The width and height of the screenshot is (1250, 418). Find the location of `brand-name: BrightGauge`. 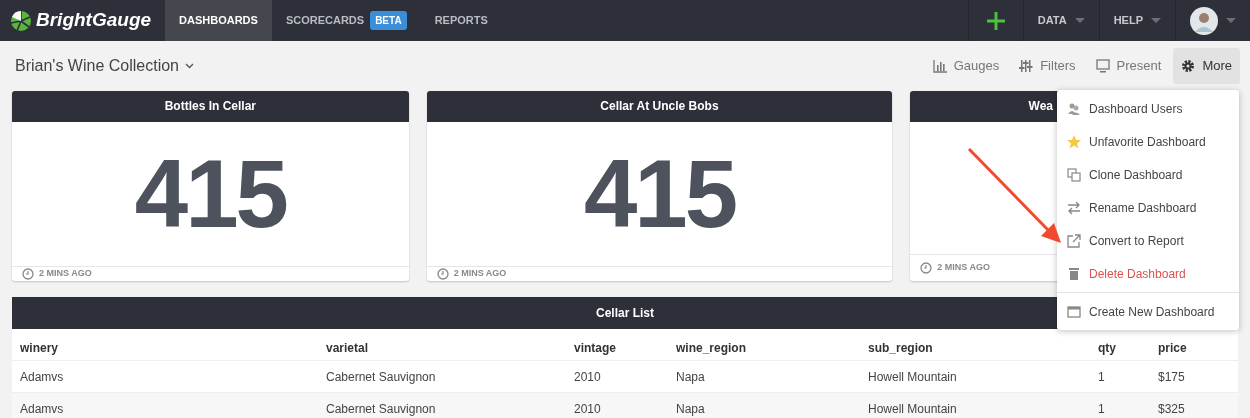

brand-name: BrightGauge is located at coordinates (94, 20).